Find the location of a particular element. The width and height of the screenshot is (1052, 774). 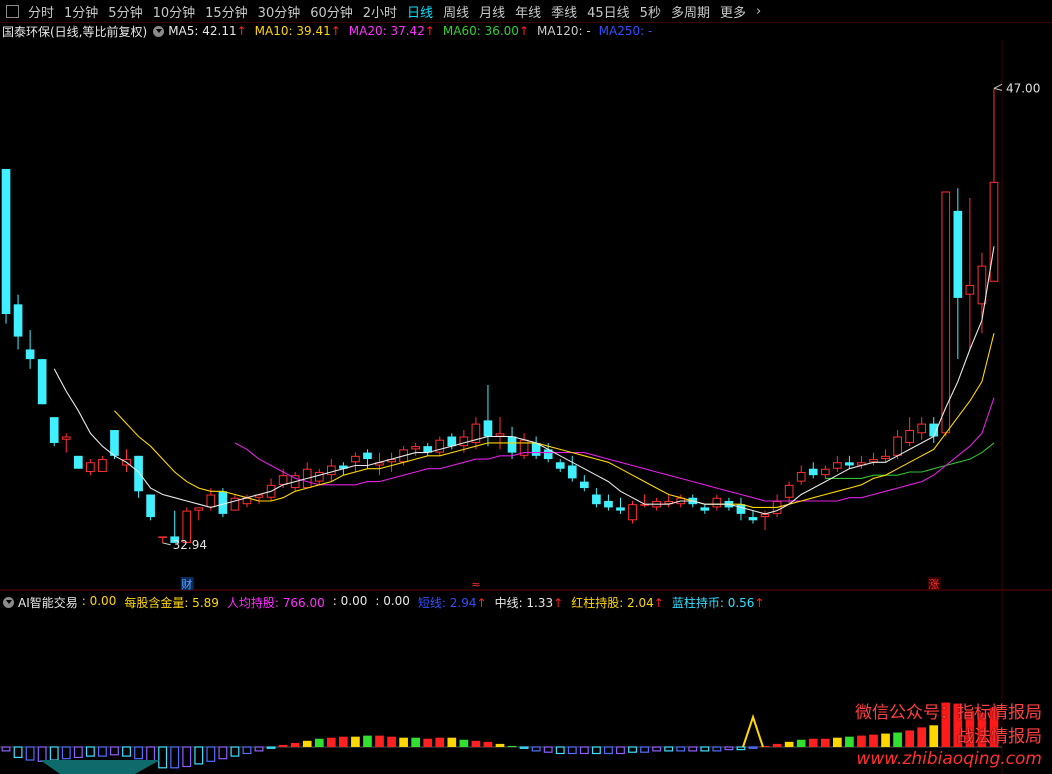

indicator-legend-2: 人均持股: 766.00 is located at coordinates (275, 602).